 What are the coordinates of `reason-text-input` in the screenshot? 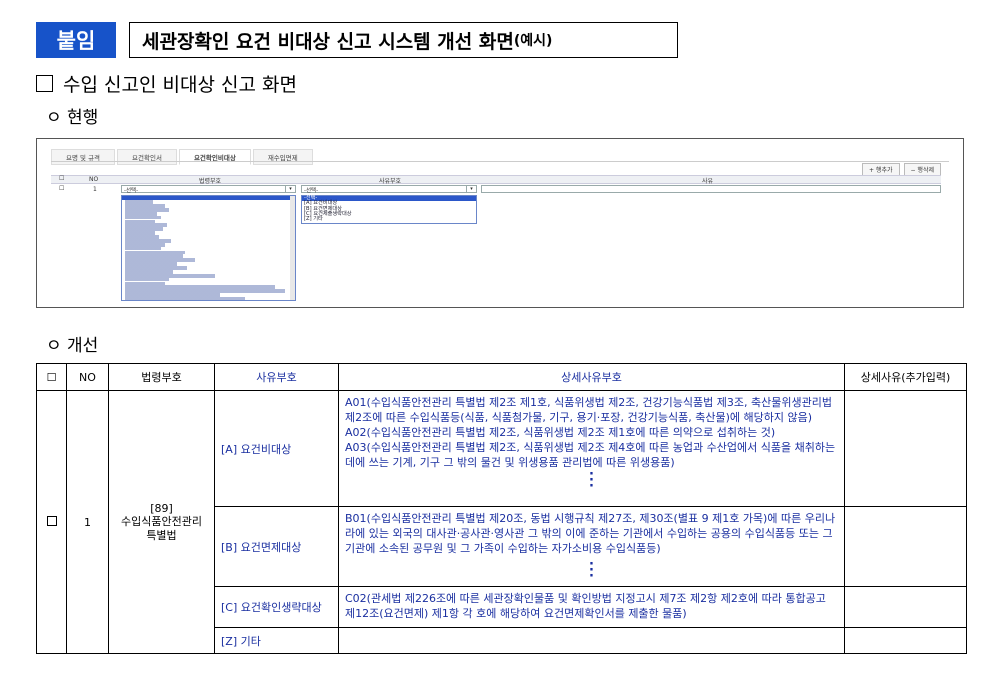 It's located at (711, 189).